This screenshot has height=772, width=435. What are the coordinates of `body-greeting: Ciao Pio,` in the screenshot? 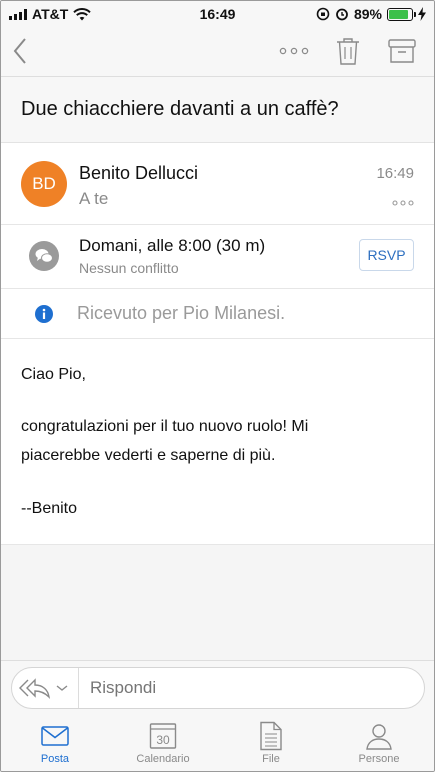 It's located at (53, 374).